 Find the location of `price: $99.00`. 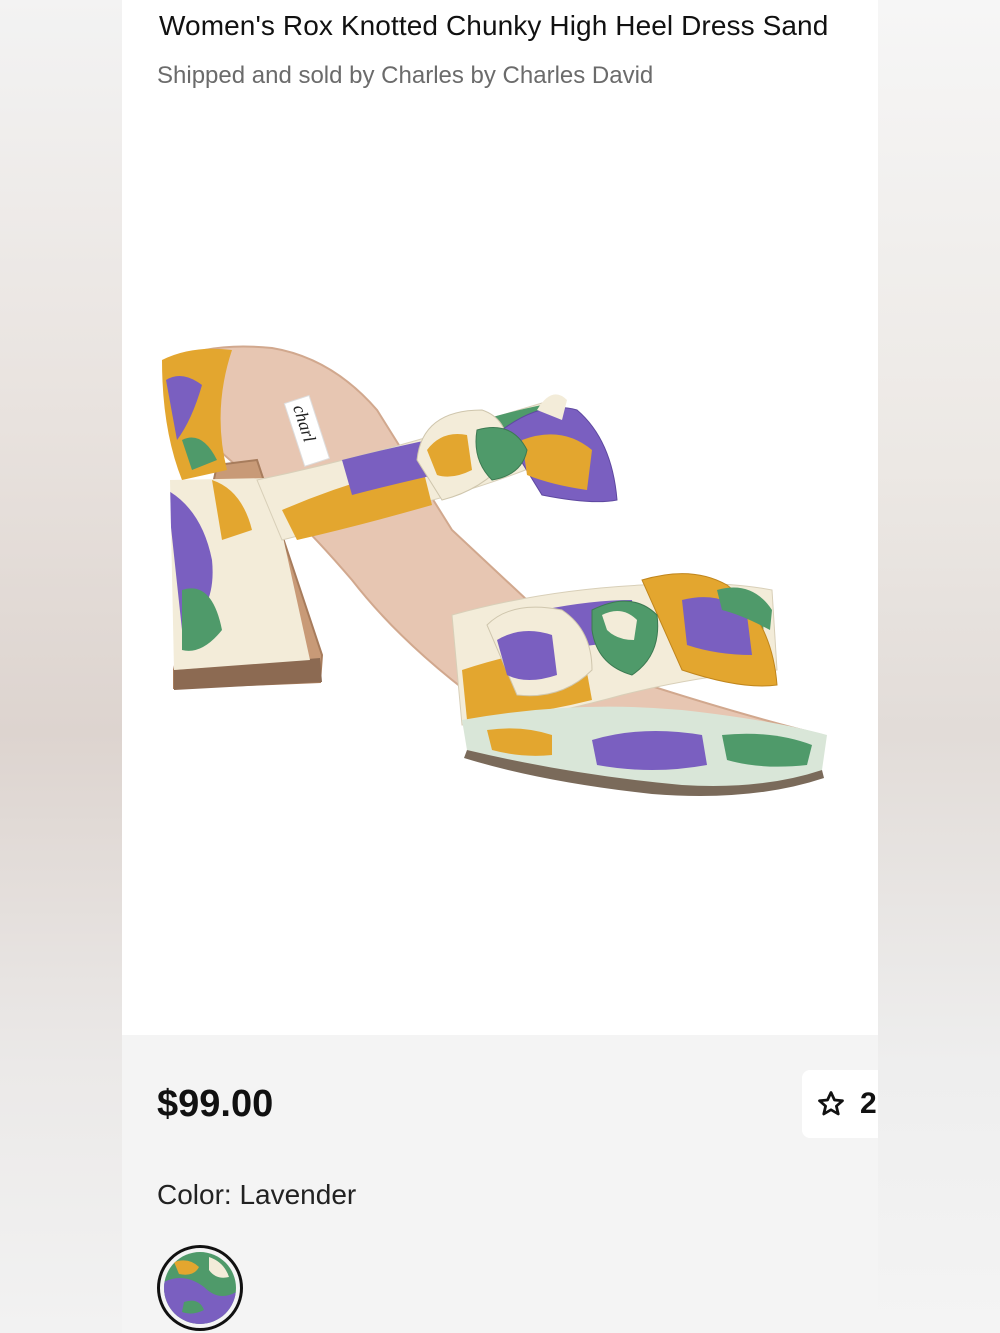

price: $99.00 is located at coordinates (215, 1104).